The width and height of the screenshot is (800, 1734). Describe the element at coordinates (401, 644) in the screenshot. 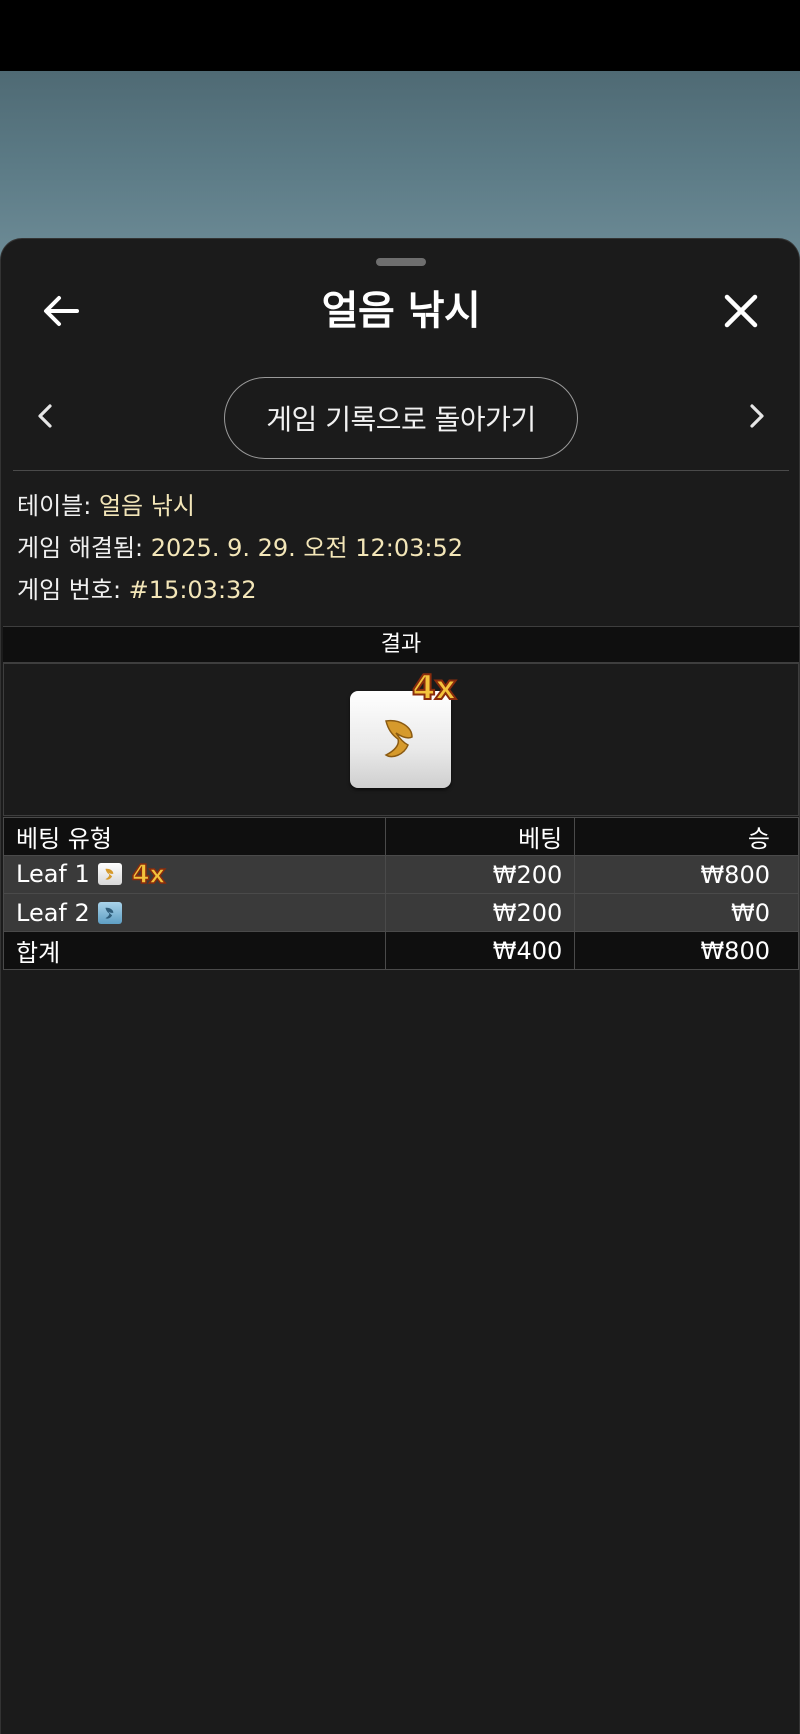

I see `result-header: 결과` at that location.